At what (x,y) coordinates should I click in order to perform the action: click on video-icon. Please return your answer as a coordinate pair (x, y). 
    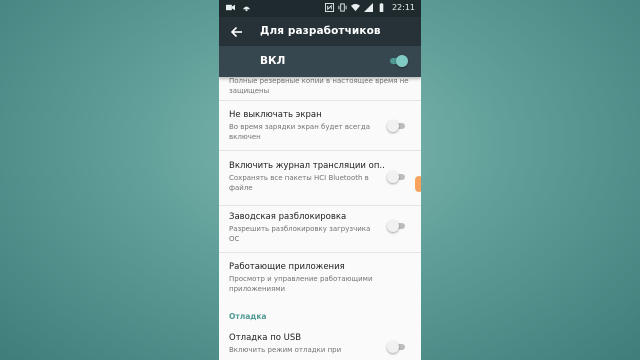
    Looking at the image, I should click on (230, 7).